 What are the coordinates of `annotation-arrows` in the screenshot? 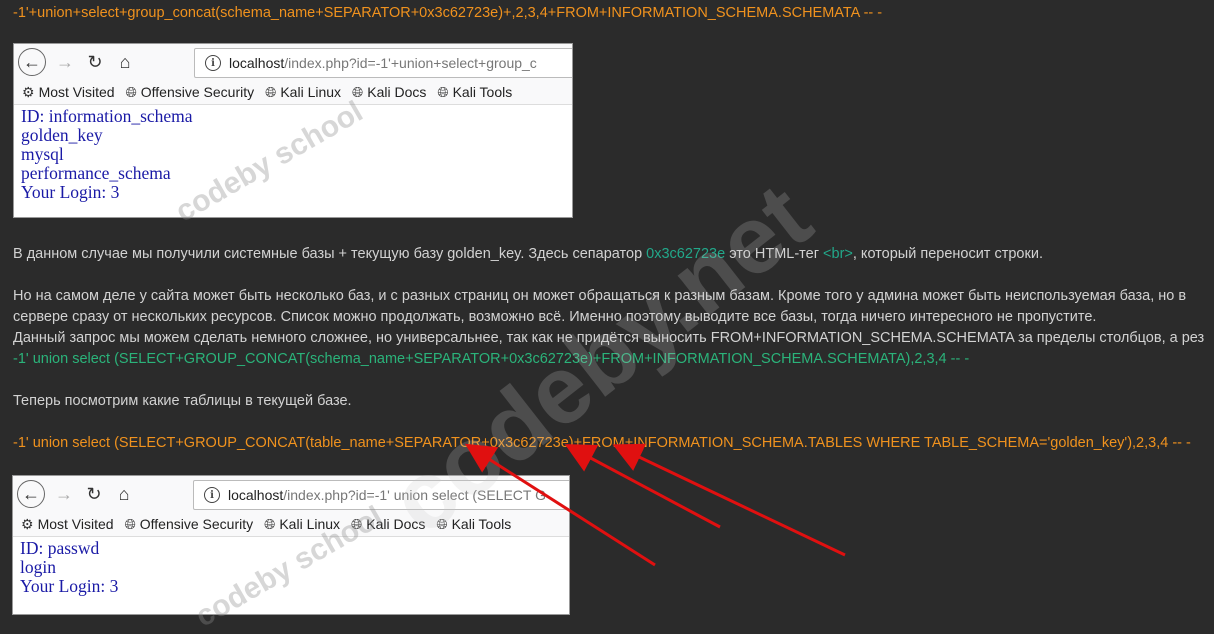 It's located at (655, 505).